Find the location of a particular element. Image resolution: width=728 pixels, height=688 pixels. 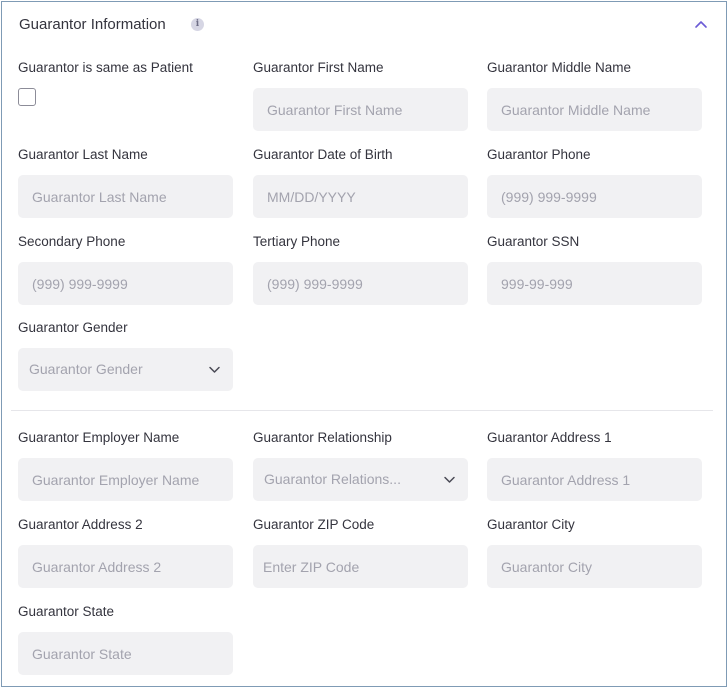

employer-label: Guarantor Employer Name is located at coordinates (99, 437).